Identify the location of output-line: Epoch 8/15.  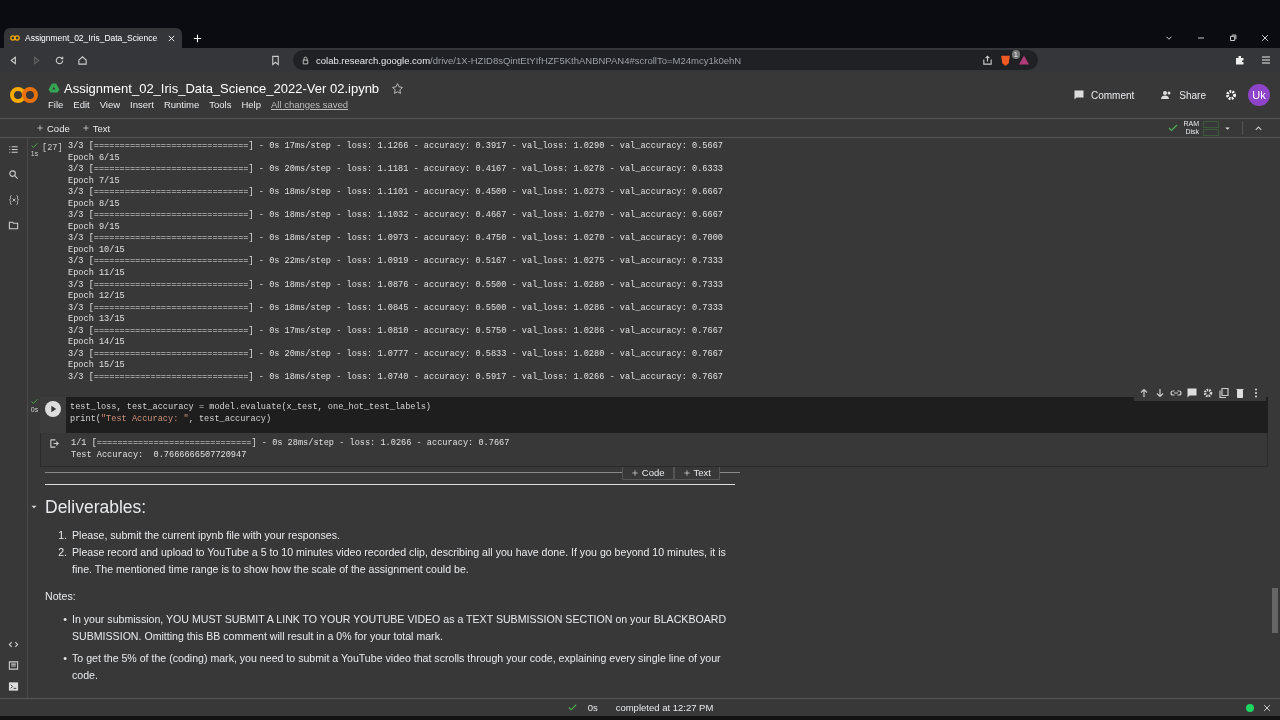
(94, 204).